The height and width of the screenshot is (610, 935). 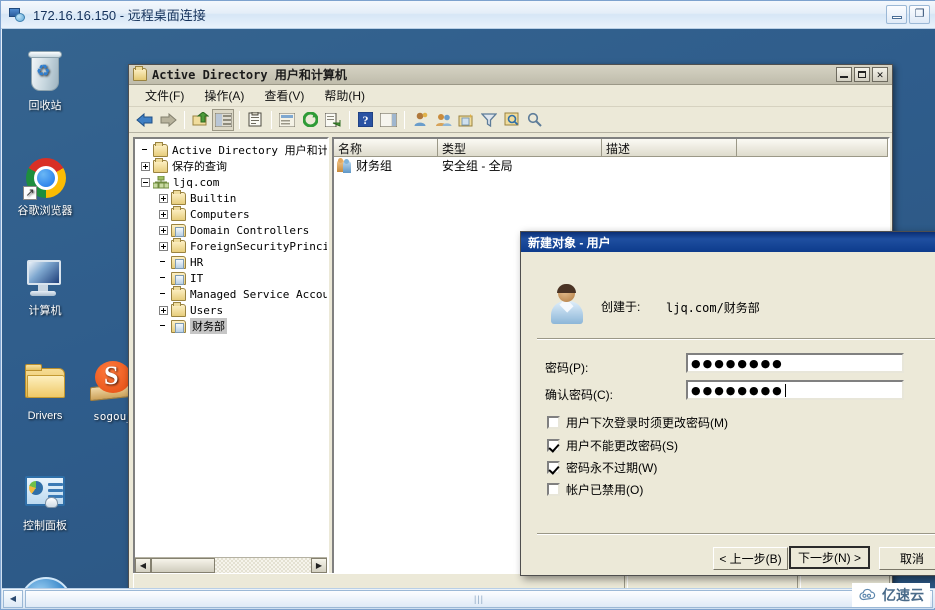 What do you see at coordinates (45, 186) in the screenshot?
I see `desktop-icon-chrome: ↗ 谷歌浏览器` at bounding box center [45, 186].